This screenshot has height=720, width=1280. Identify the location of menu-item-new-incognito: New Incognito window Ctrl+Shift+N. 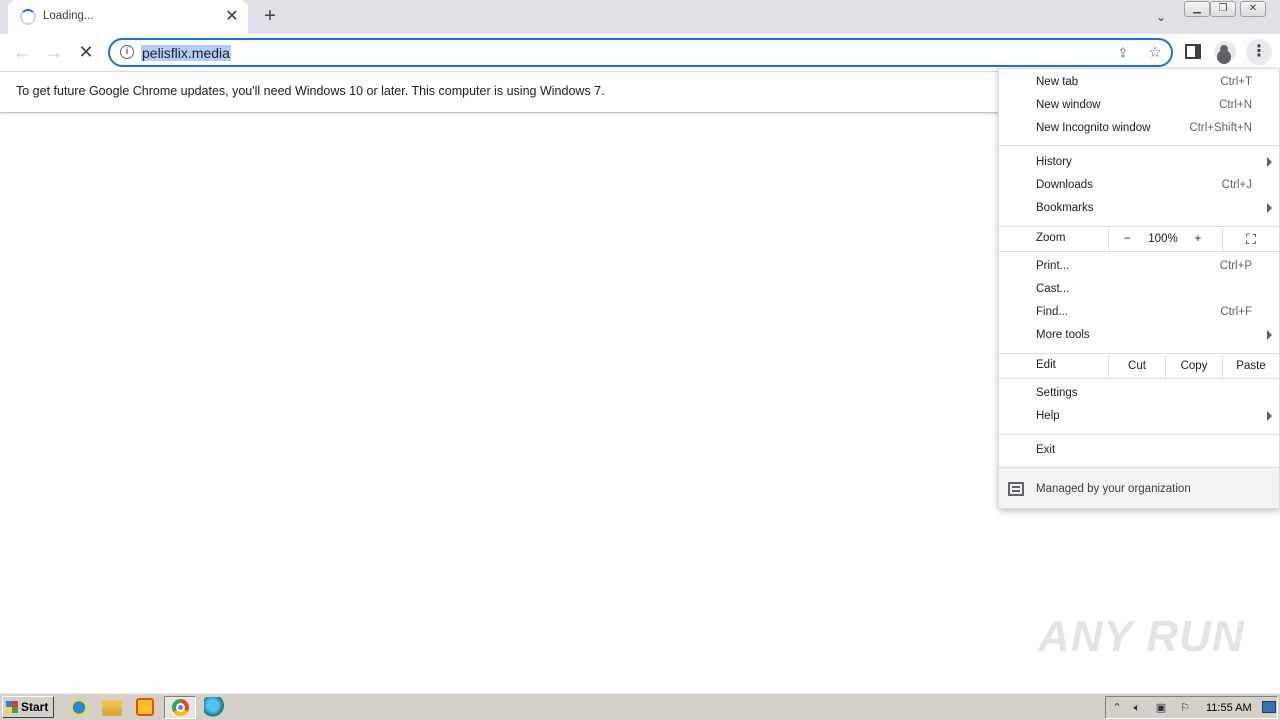
(1139, 129).